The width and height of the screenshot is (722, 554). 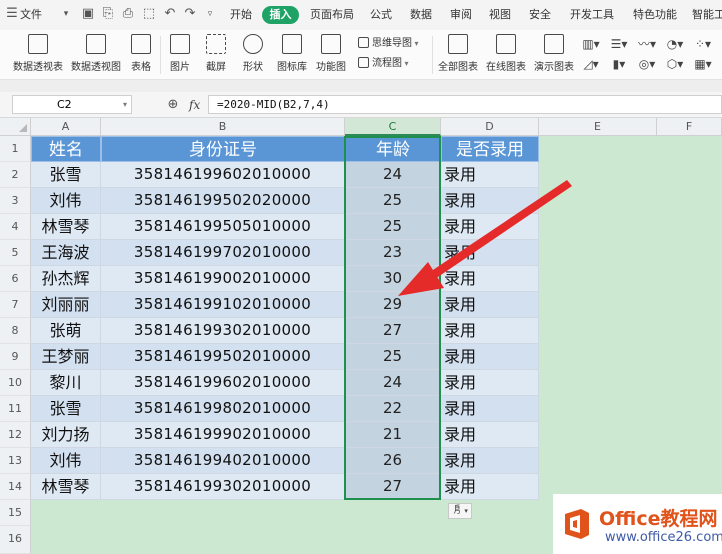 I want to click on pie-chart-icon: ◔▾, so click(x=675, y=44).